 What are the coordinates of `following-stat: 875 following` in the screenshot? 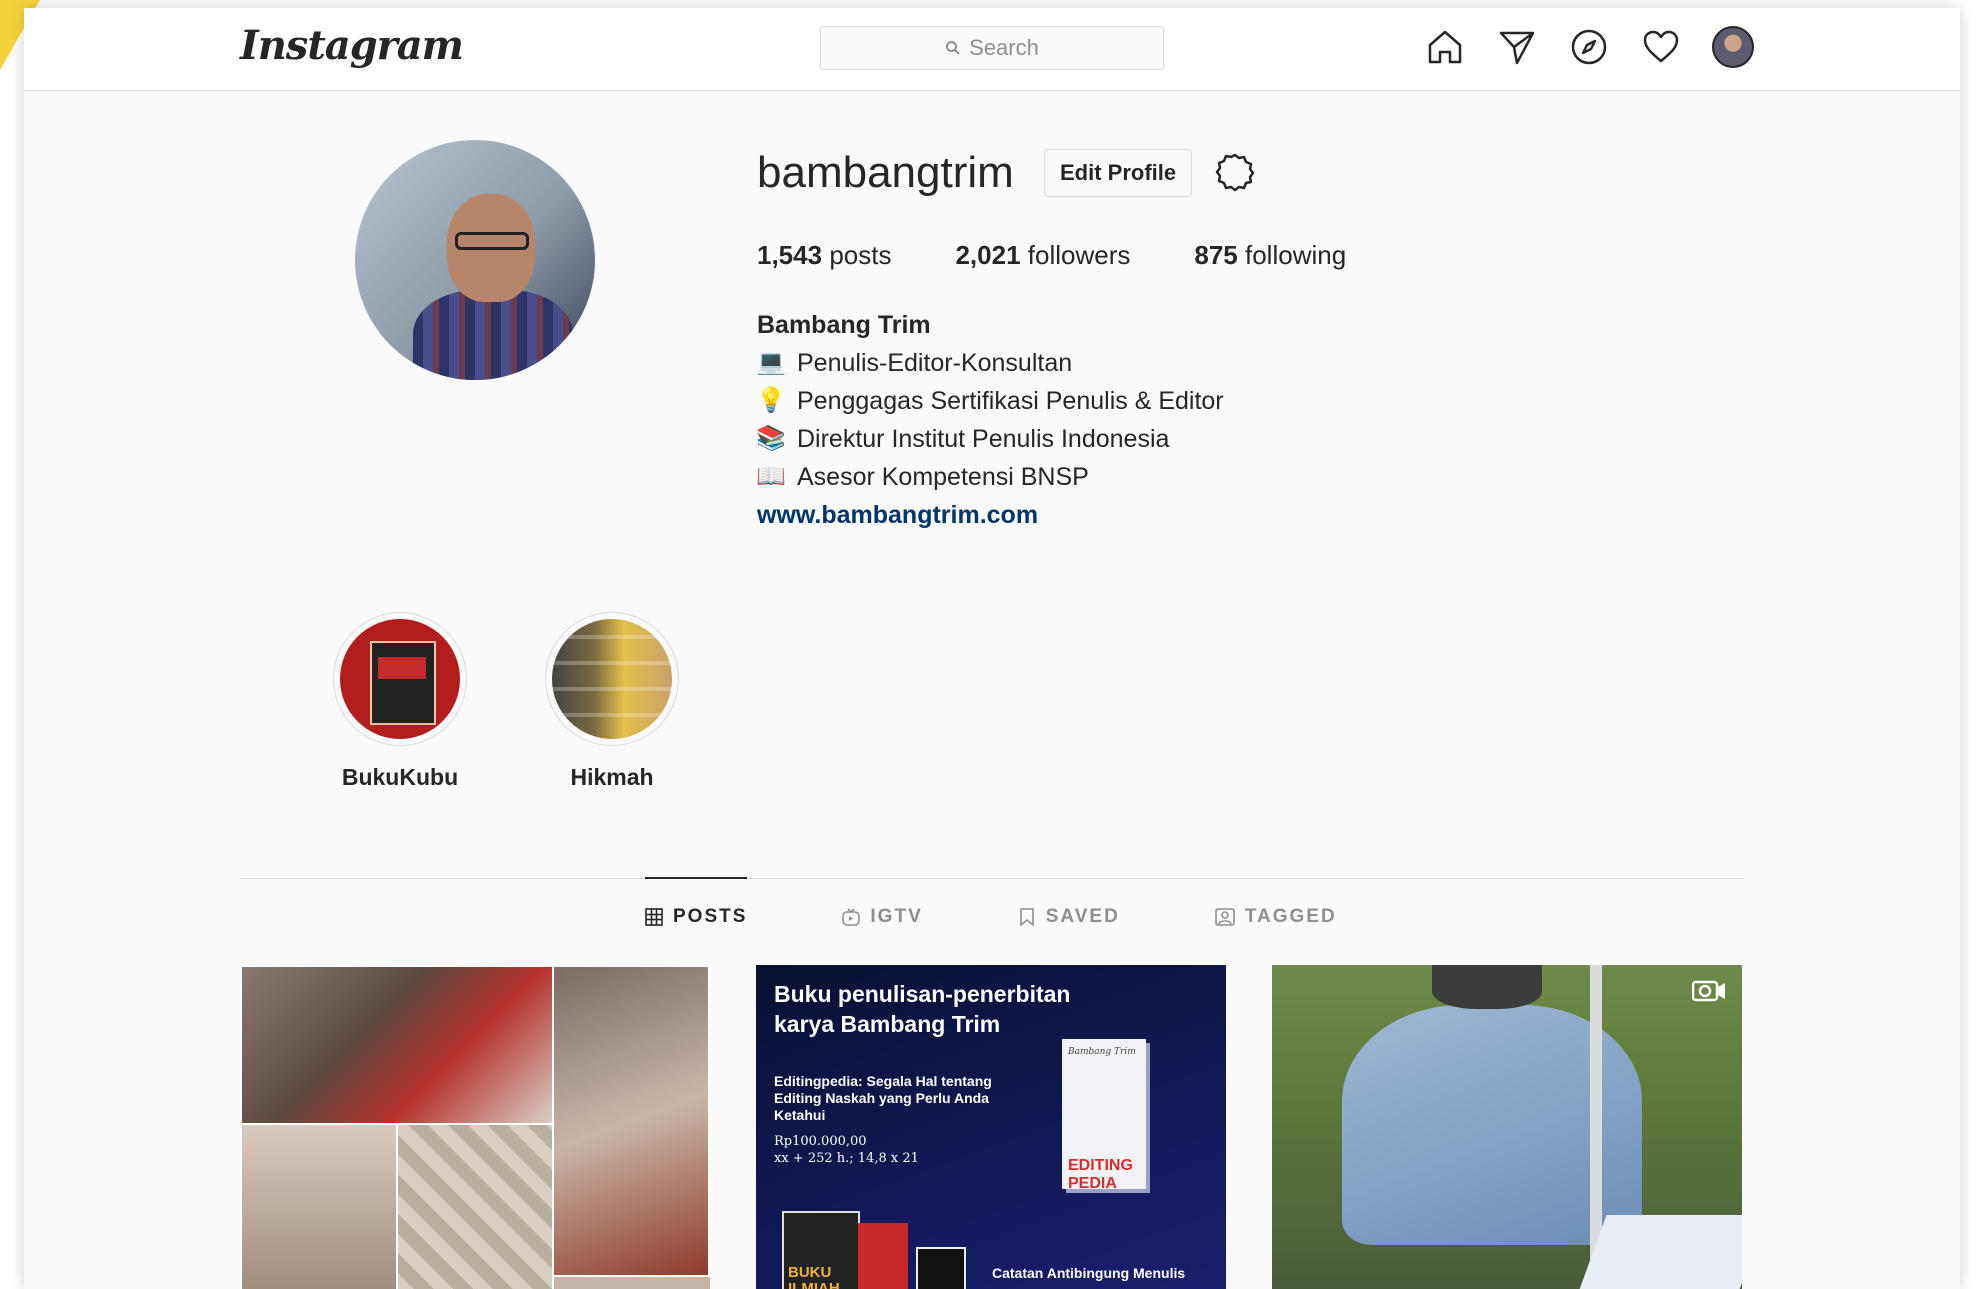 It's located at (1270, 255).